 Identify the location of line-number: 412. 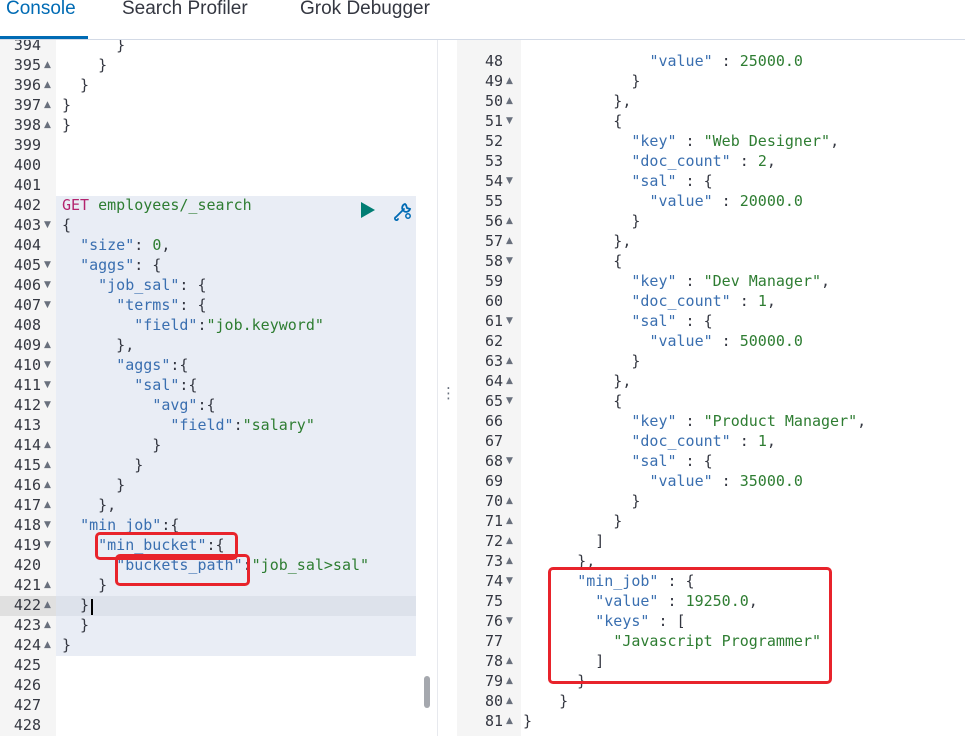
(27, 405).